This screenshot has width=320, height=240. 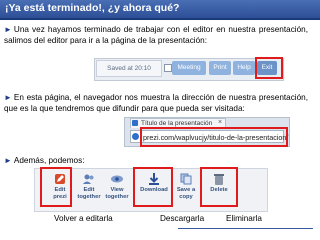 I want to click on users-icon, so click(x=88, y=179).